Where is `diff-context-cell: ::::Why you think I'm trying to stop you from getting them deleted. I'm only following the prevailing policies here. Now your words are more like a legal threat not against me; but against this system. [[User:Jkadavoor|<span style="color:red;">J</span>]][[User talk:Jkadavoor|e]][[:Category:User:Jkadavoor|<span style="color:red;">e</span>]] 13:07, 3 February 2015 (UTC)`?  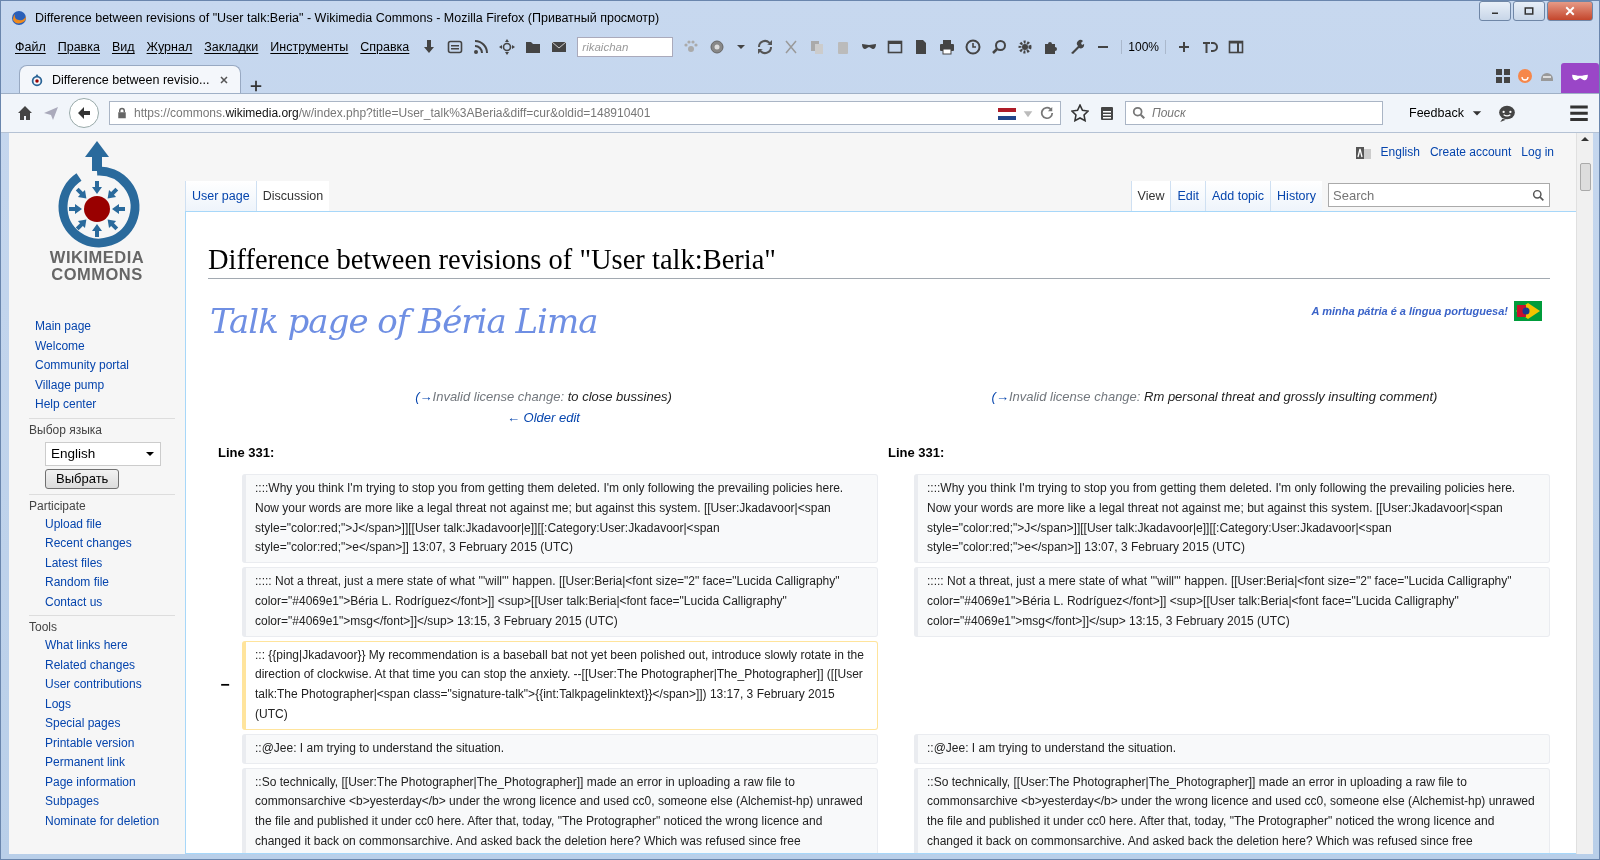 diff-context-cell: ::::Why you think I'm trying to stop you from getting them deleted. I'm only following the prevailing policies here. Now your words are more like a legal threat not against me; but against this system. [[User:Jkadavoor|<span style="color:red;">J</span>]][[User talk:Jkadavoor|e]][[:Category:User:Jkadavoor|<span style="color:red;">e</span>]] 13:07, 3 February 2015 (UTC) is located at coordinates (560, 519).